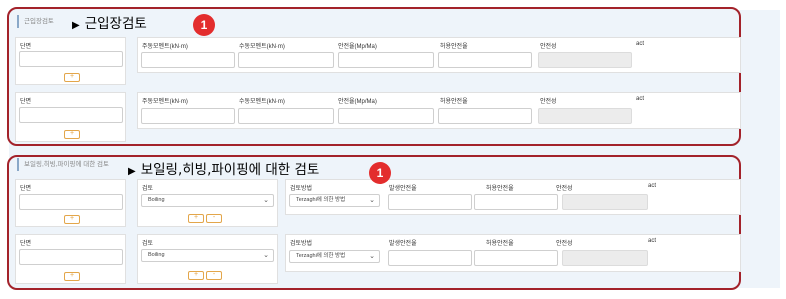 The height and width of the screenshot is (299, 786). I want to click on annotation-embedment-check: ▶ 근입장검토, so click(109, 22).